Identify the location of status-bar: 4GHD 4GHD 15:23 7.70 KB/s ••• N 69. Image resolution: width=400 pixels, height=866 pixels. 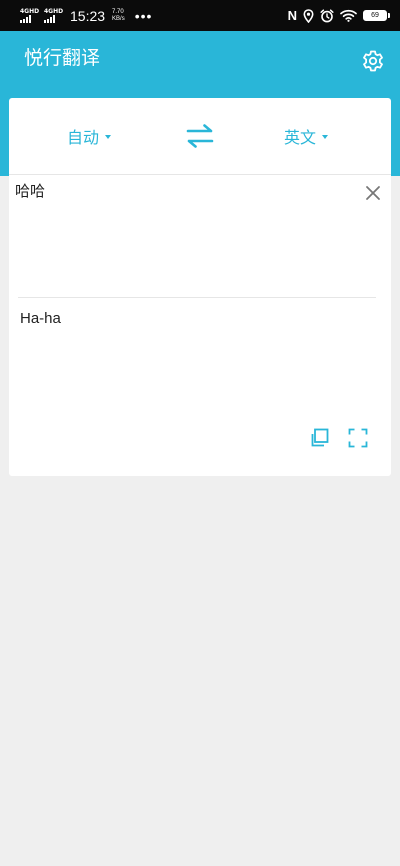
(200, 15).